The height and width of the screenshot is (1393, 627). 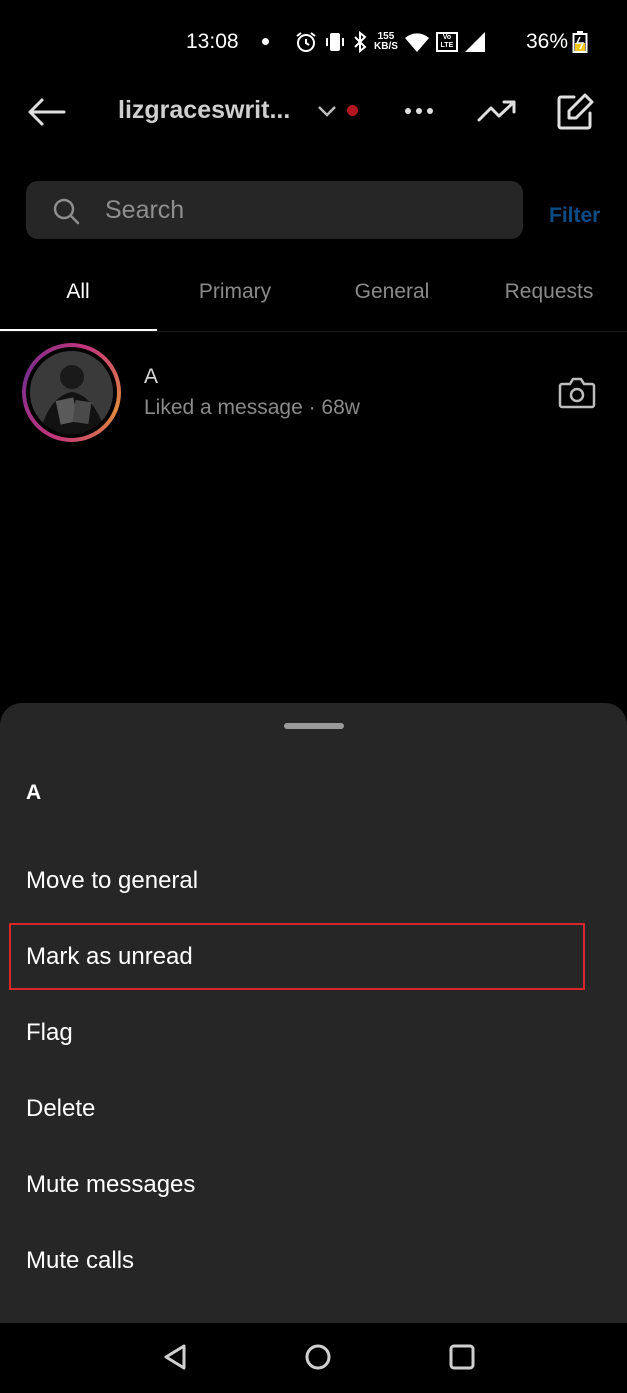 What do you see at coordinates (46, 112) in the screenshot?
I see `back-arrow-icon` at bounding box center [46, 112].